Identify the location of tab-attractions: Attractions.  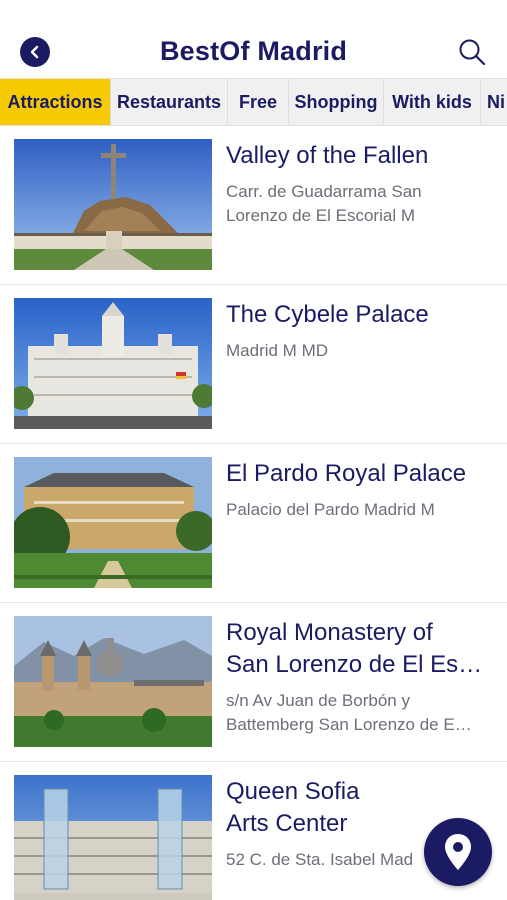
(55, 102).